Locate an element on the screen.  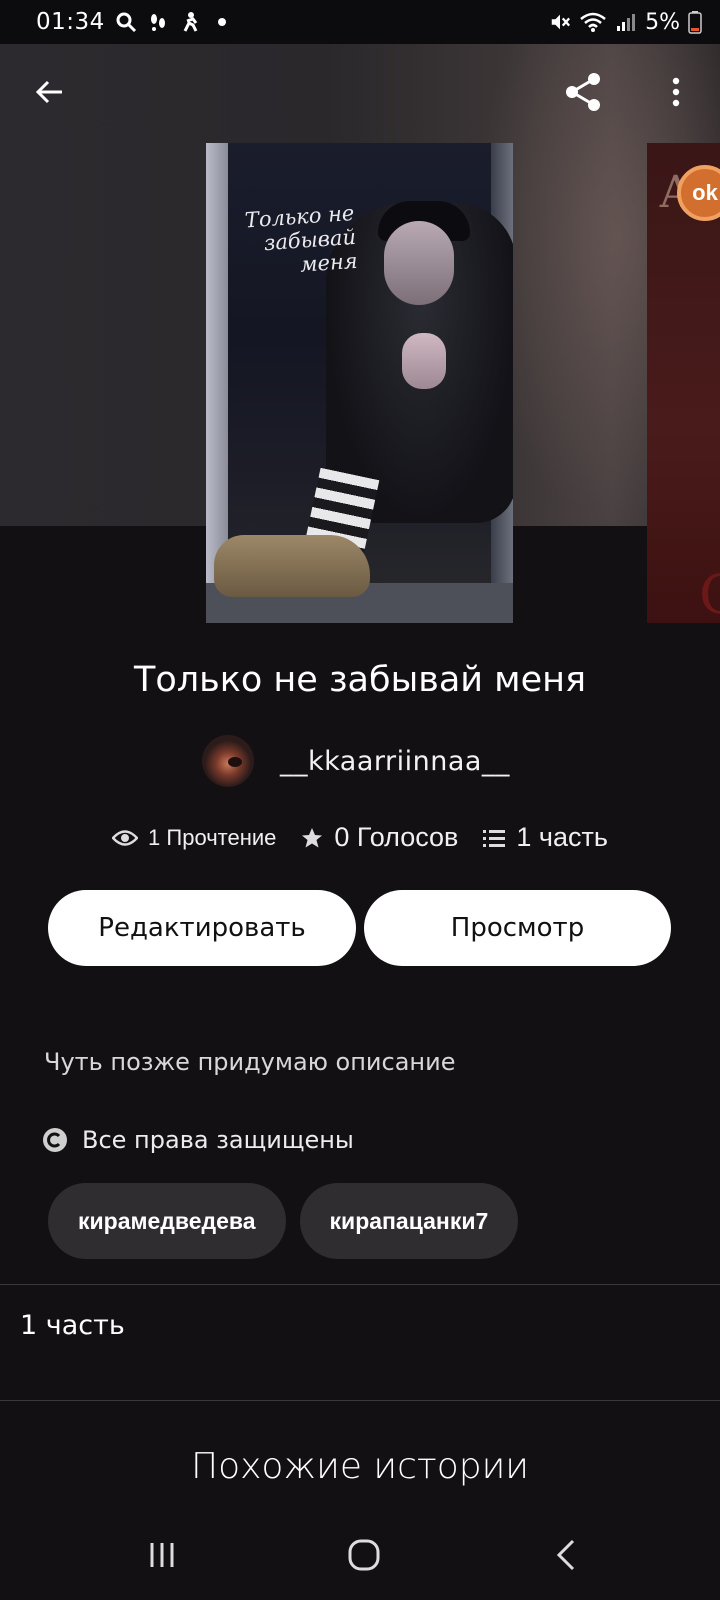
system-back-button is located at coordinates (566, 1555).